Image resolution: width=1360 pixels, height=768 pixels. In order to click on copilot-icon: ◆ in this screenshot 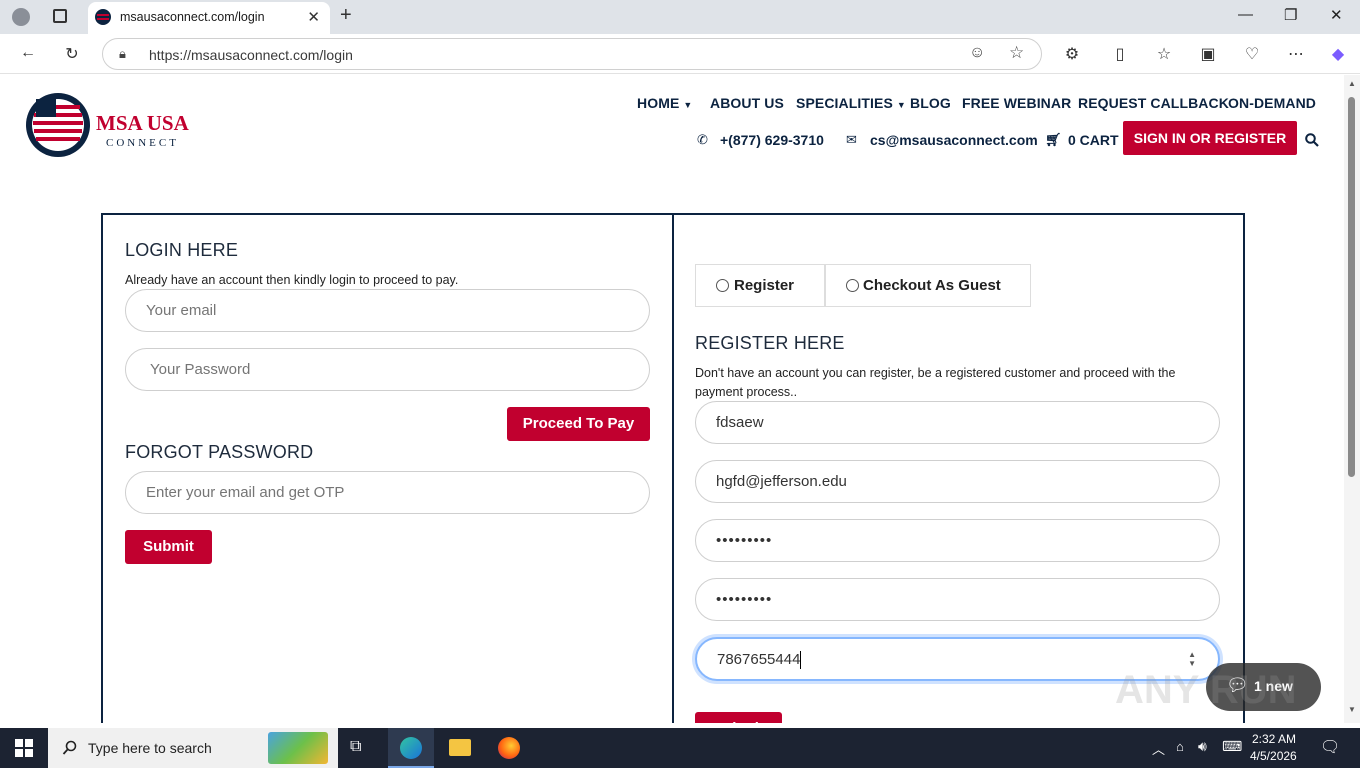, I will do `click(1338, 54)`.